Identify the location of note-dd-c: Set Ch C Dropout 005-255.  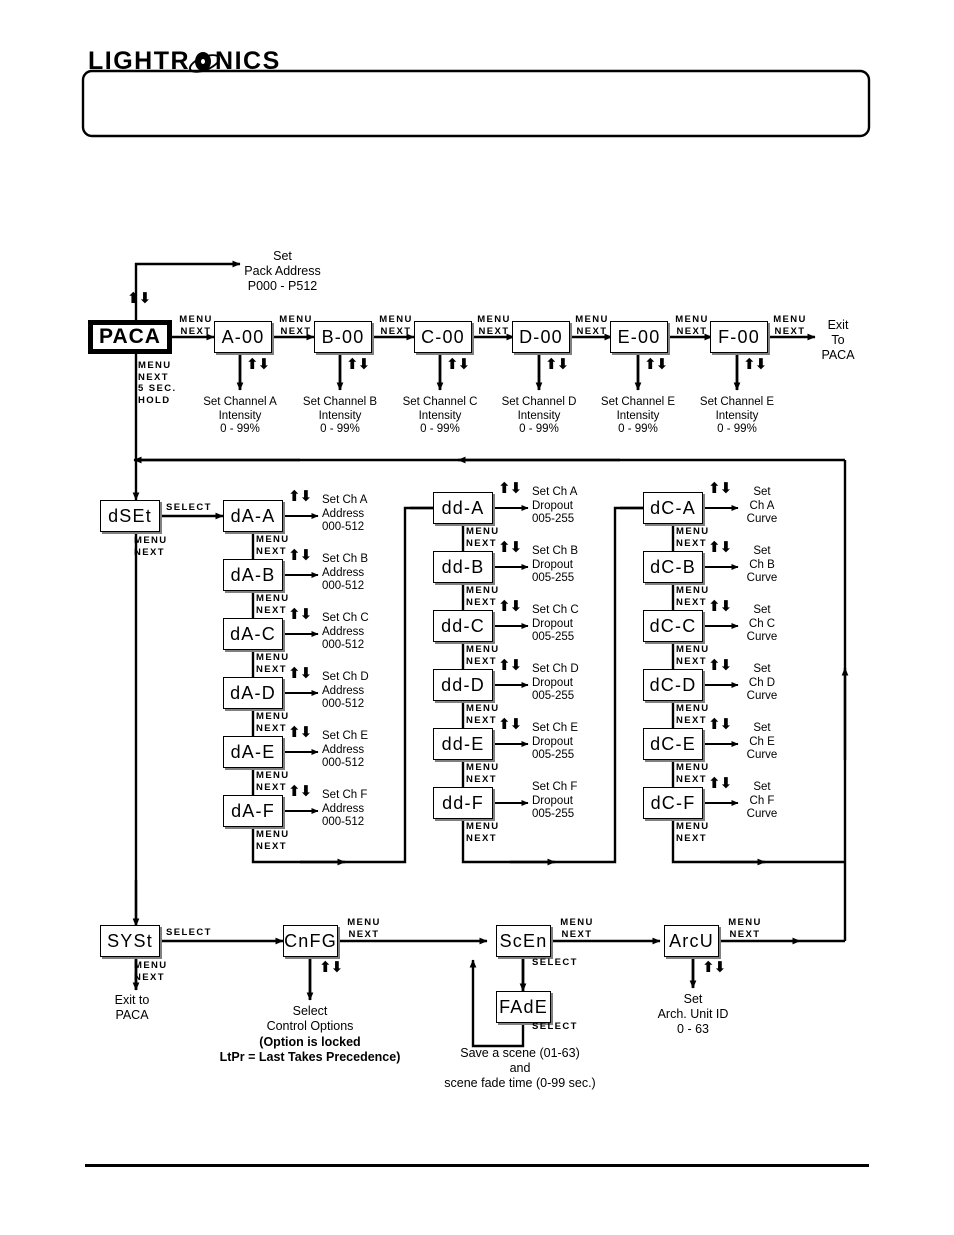
(555, 623).